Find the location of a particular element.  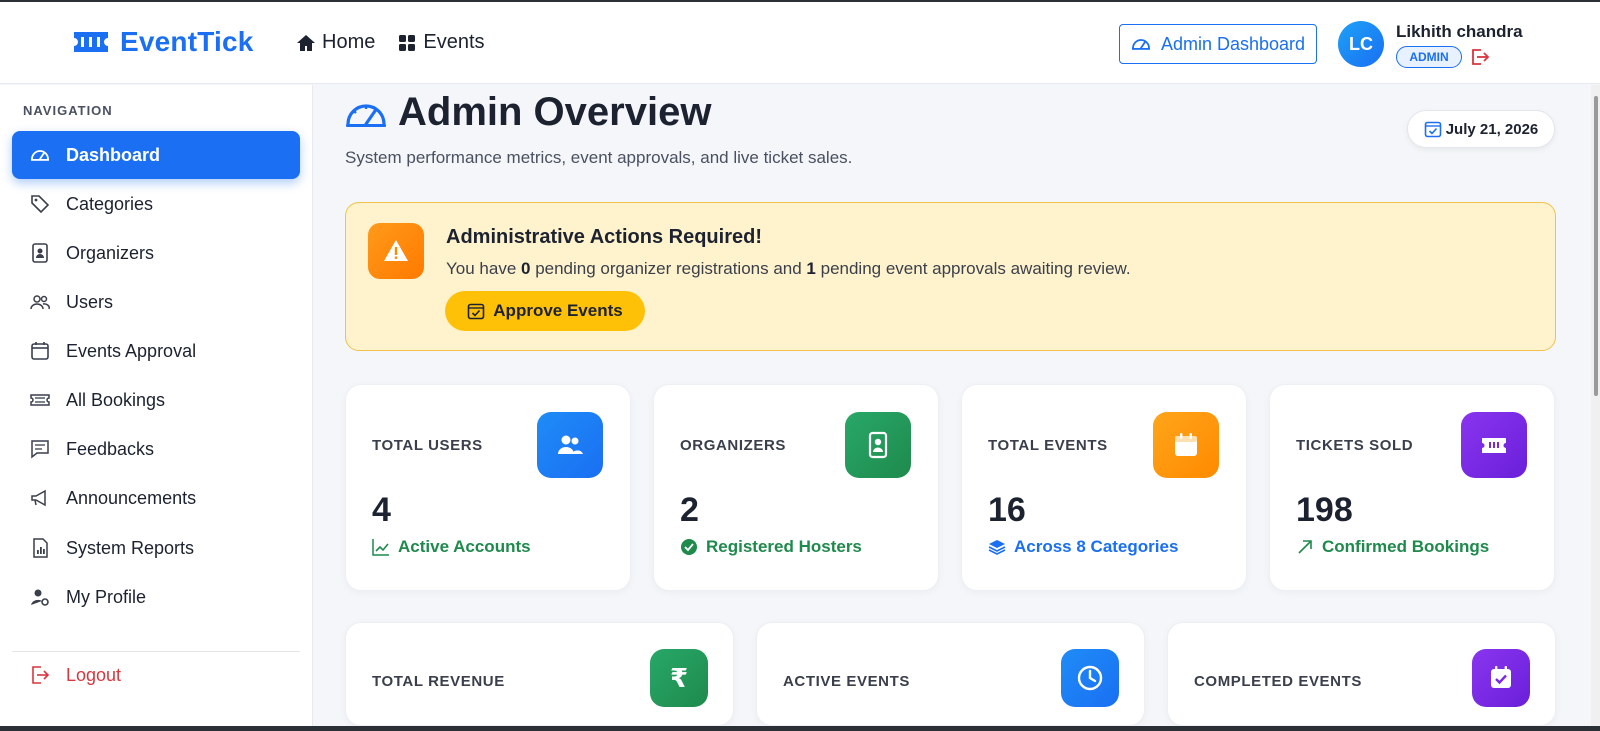

alert-text-prefix: You have is located at coordinates (483, 268).